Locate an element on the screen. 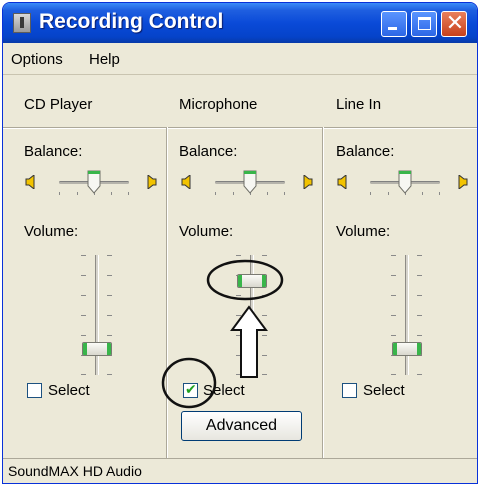 Image resolution: width=481 pixels, height=487 pixels. channel-title-microphone: Microphone is located at coordinates (218, 104).